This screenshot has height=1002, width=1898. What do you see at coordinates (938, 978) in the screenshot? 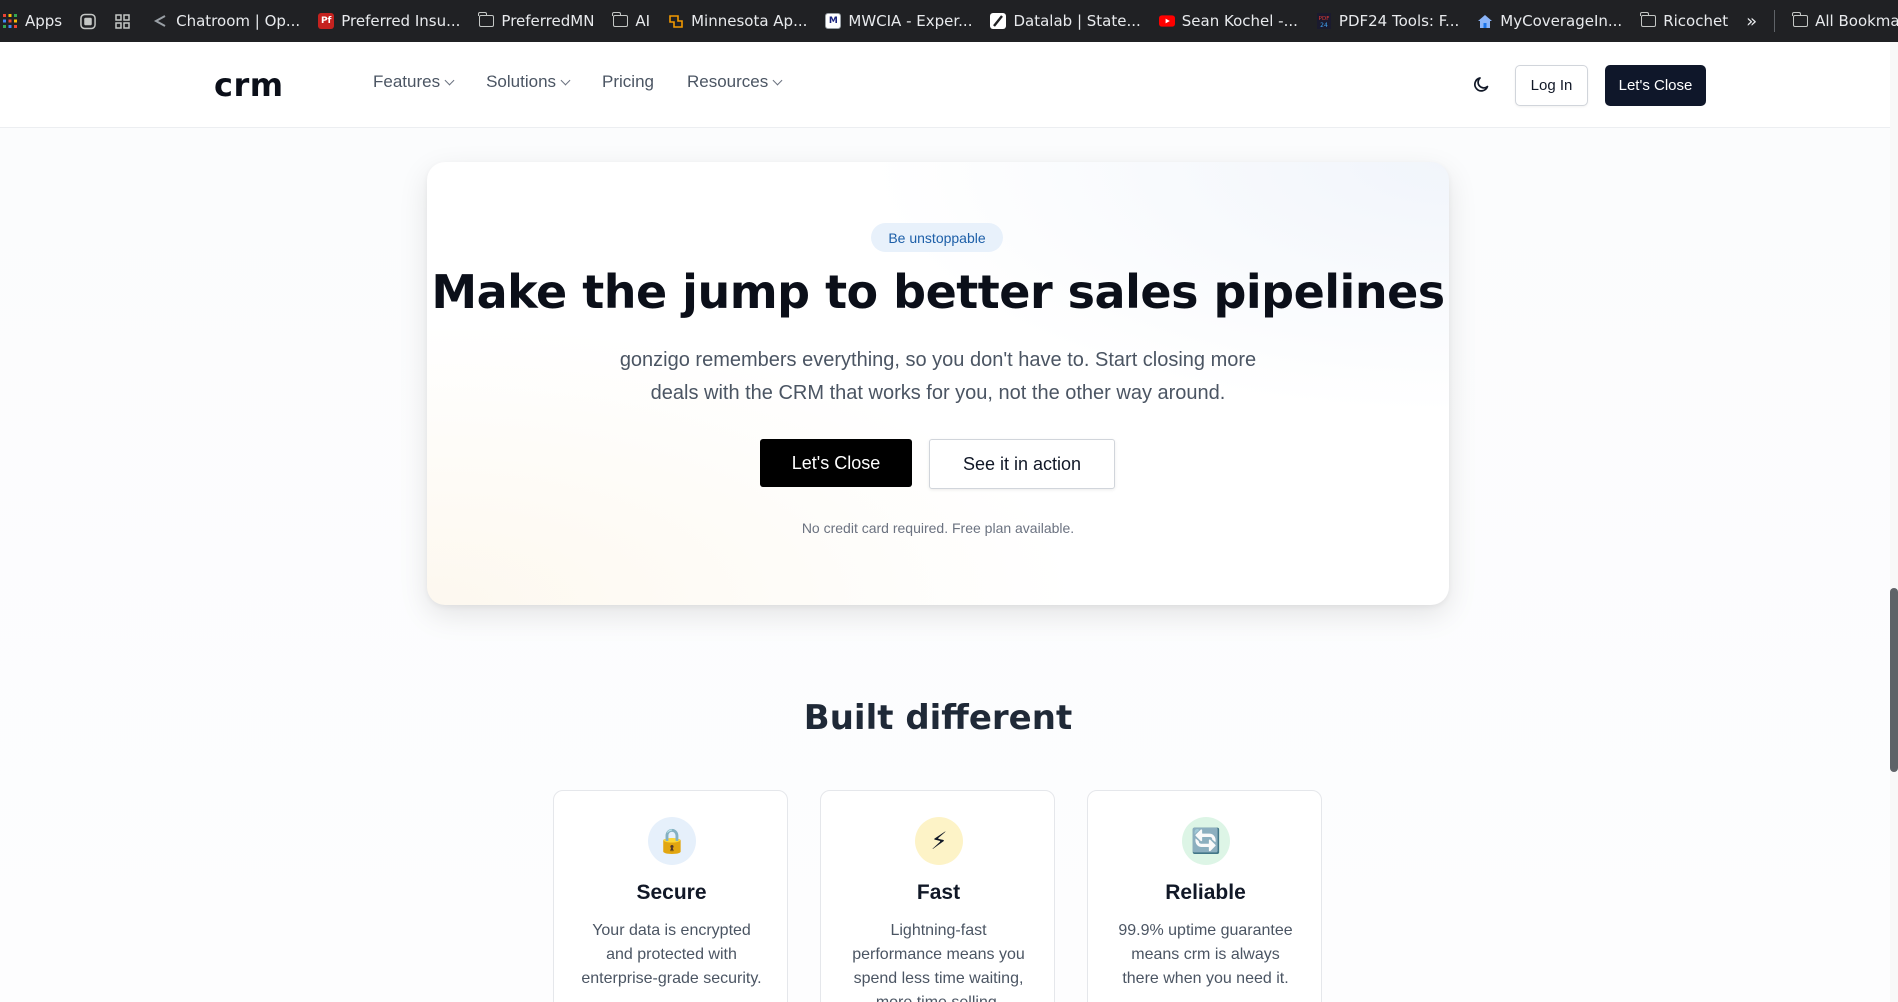
I see `feature-description-line: spend less time waiting,` at bounding box center [938, 978].